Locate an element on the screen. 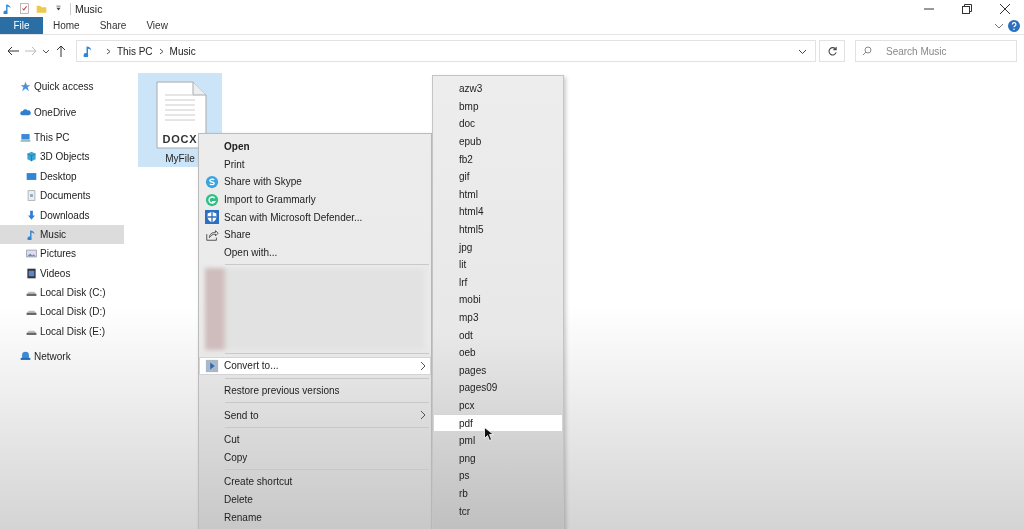  back-arrow-icon is located at coordinates (13, 51).